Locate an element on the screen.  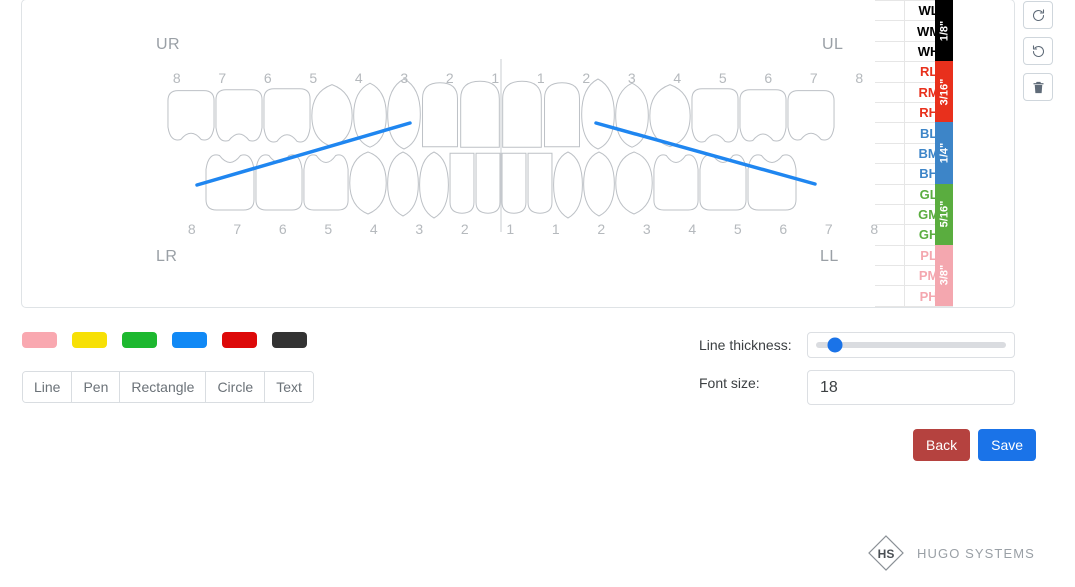
tooth-number-lower-10: 3 is located at coordinates (646, 229).